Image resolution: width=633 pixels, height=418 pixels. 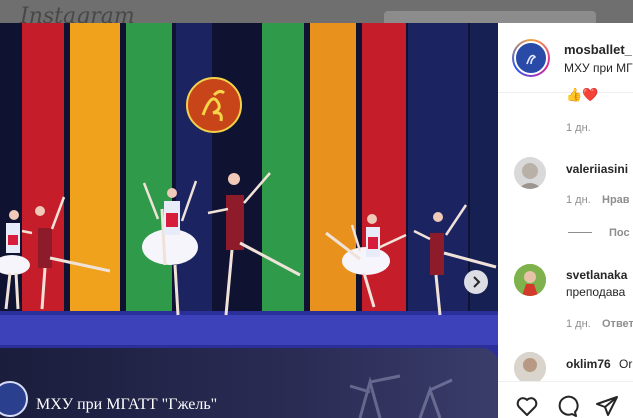 I want to click on background-page: Instagram, so click(x=316, y=14).